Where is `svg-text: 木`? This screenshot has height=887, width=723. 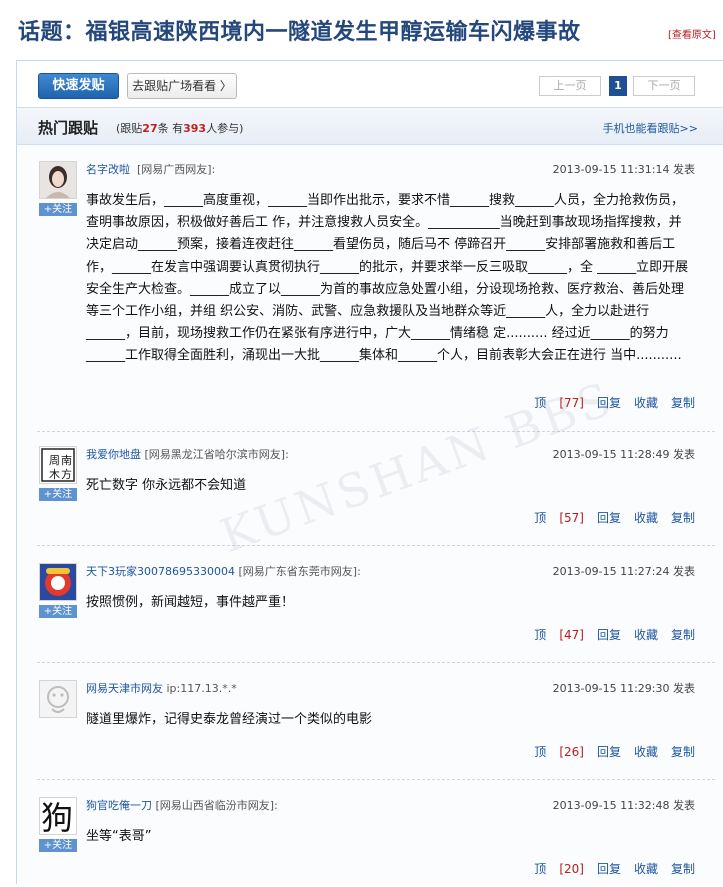
svg-text: 木 is located at coordinates (54, 474).